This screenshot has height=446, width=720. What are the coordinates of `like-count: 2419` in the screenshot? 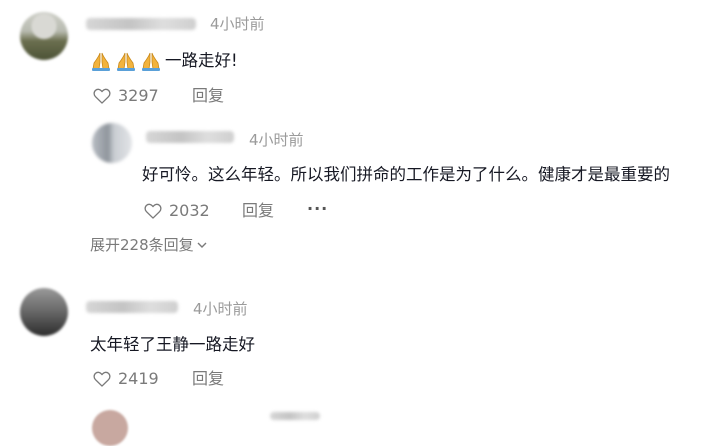 It's located at (138, 378).